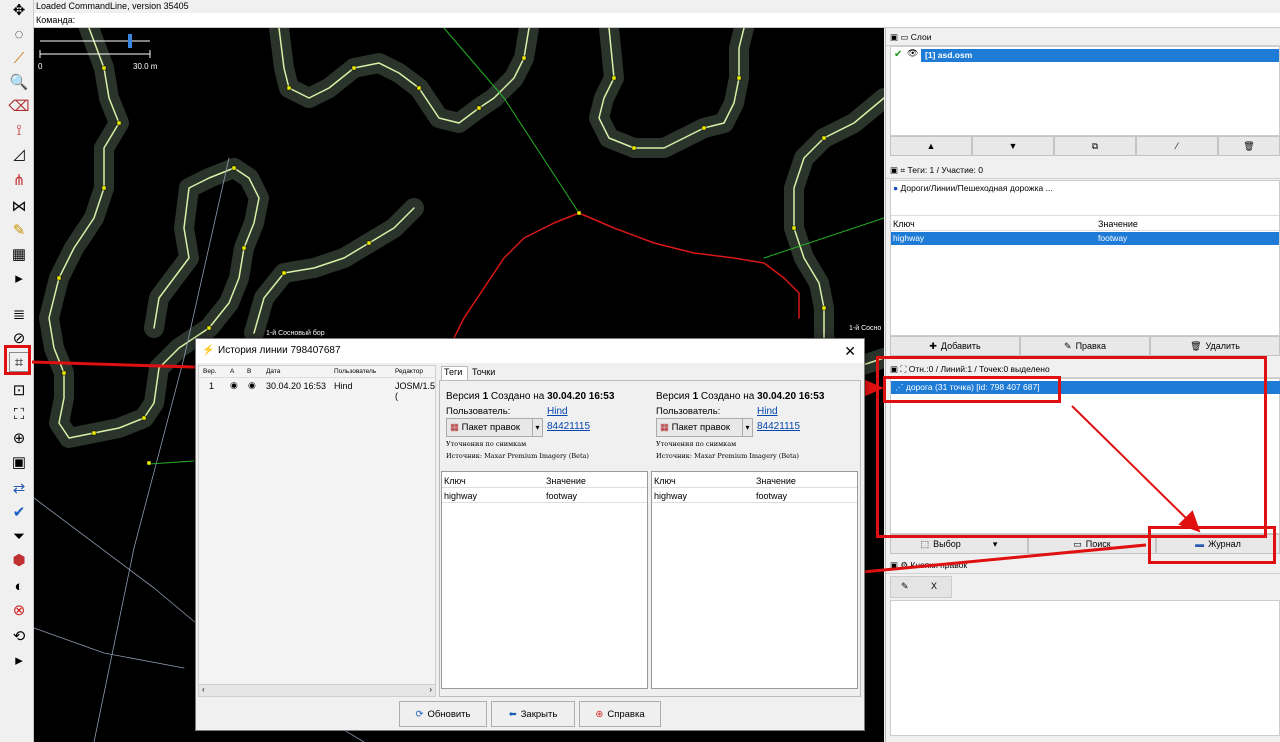  Describe the element at coordinates (19, 206) in the screenshot. I see `extrude-tool-icon: ⋈` at that location.